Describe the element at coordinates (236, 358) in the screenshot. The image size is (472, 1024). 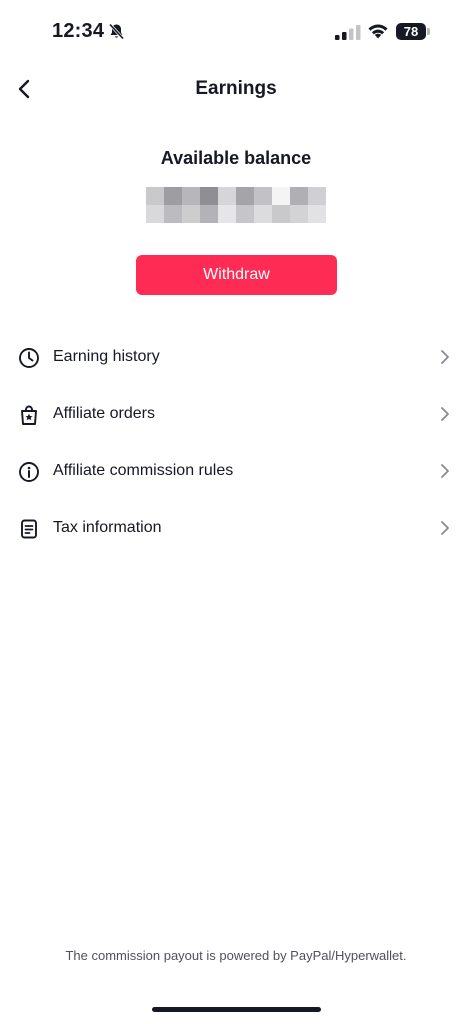
I see `menu-item-earning-history: Earning history` at that location.